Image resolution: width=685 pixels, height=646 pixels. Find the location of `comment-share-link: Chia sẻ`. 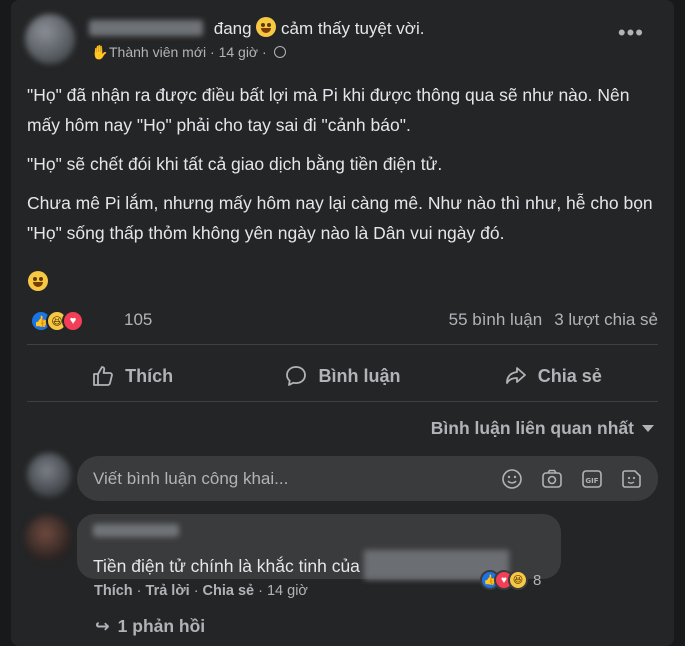

comment-share-link: Chia sẻ is located at coordinates (229, 591).